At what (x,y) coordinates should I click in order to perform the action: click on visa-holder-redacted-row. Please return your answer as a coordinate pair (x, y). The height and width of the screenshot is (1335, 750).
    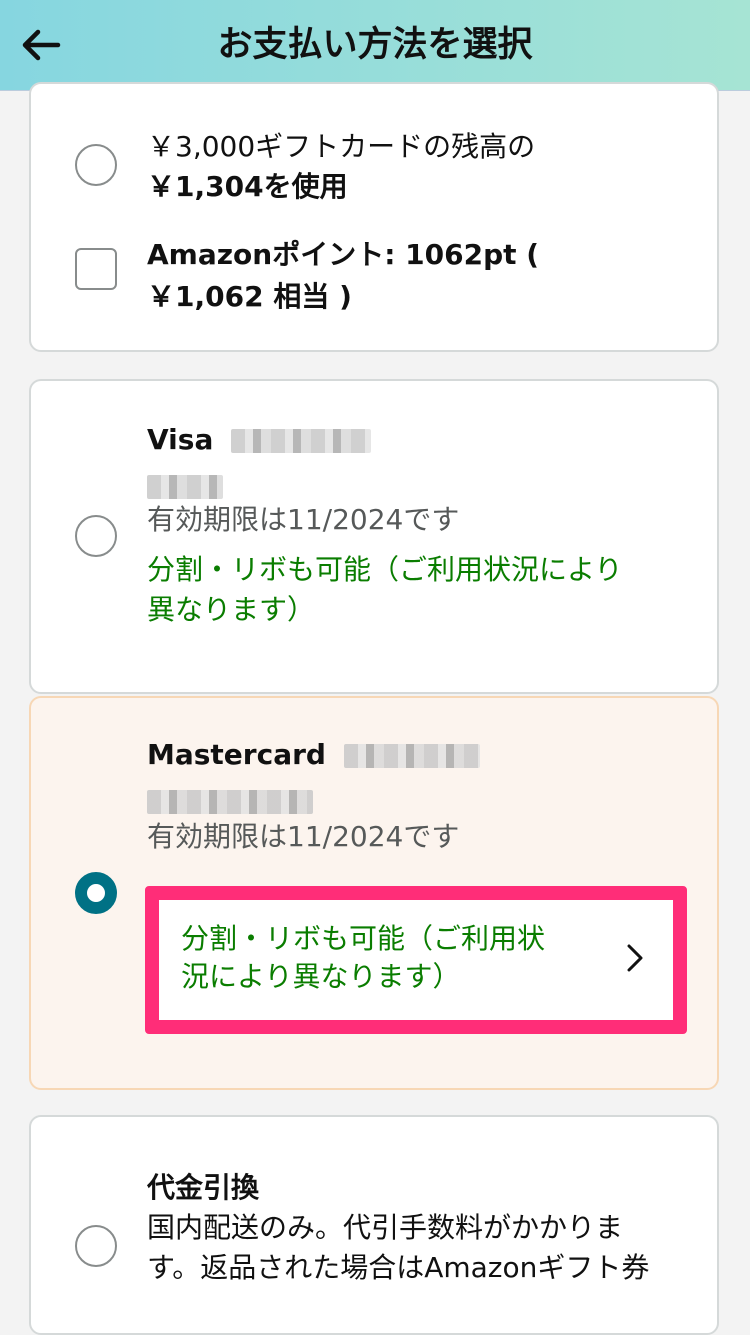
    Looking at the image, I should click on (185, 486).